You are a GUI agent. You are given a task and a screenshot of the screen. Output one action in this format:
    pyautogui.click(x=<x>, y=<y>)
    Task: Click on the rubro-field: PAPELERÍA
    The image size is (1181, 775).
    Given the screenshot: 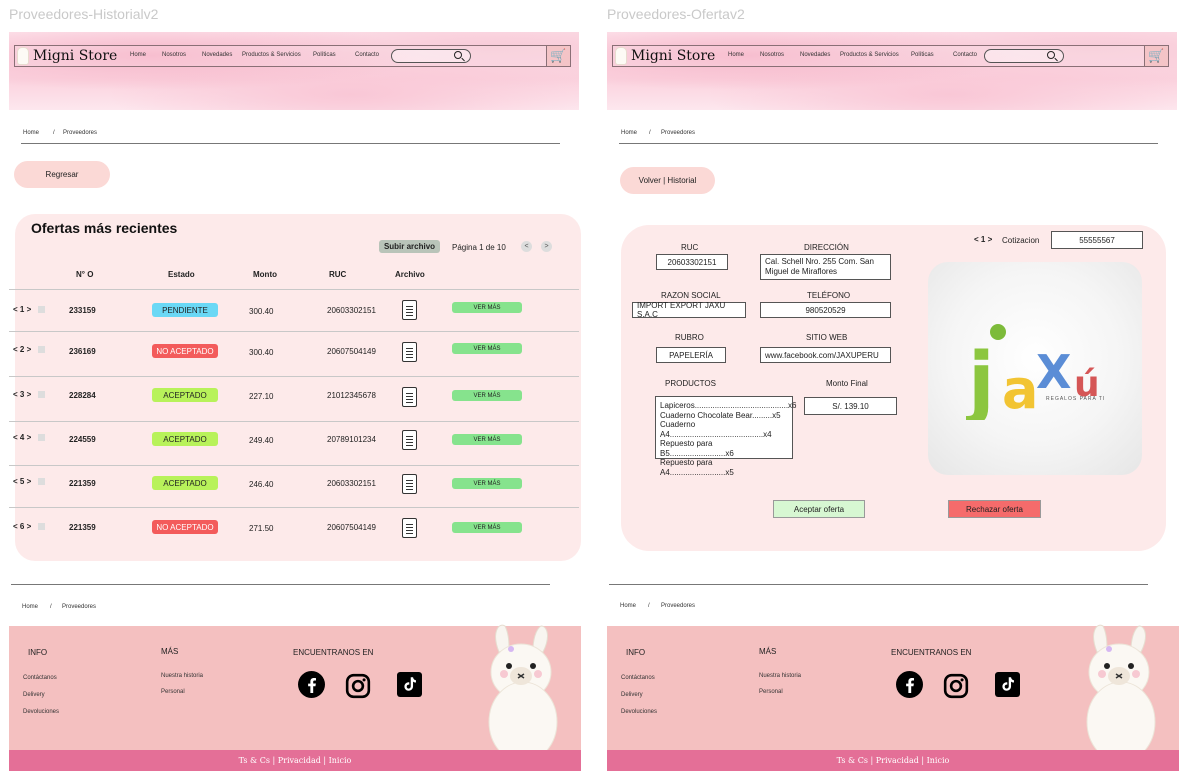 What is the action you would take?
    pyautogui.click(x=691, y=355)
    